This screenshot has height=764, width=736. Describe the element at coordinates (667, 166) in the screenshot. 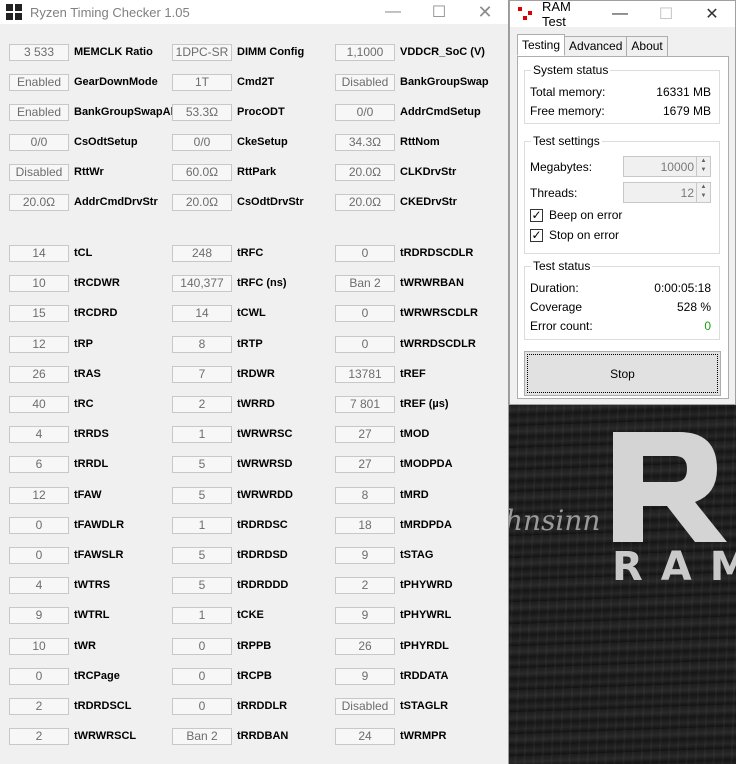

I see `megabytes-stepper: 10000 ▲ ▼` at that location.